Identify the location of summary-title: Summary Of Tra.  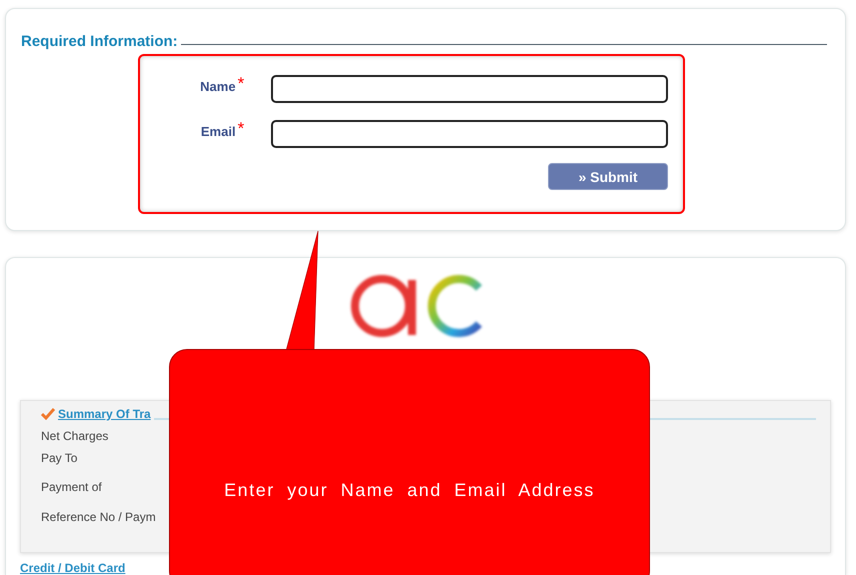
(104, 414).